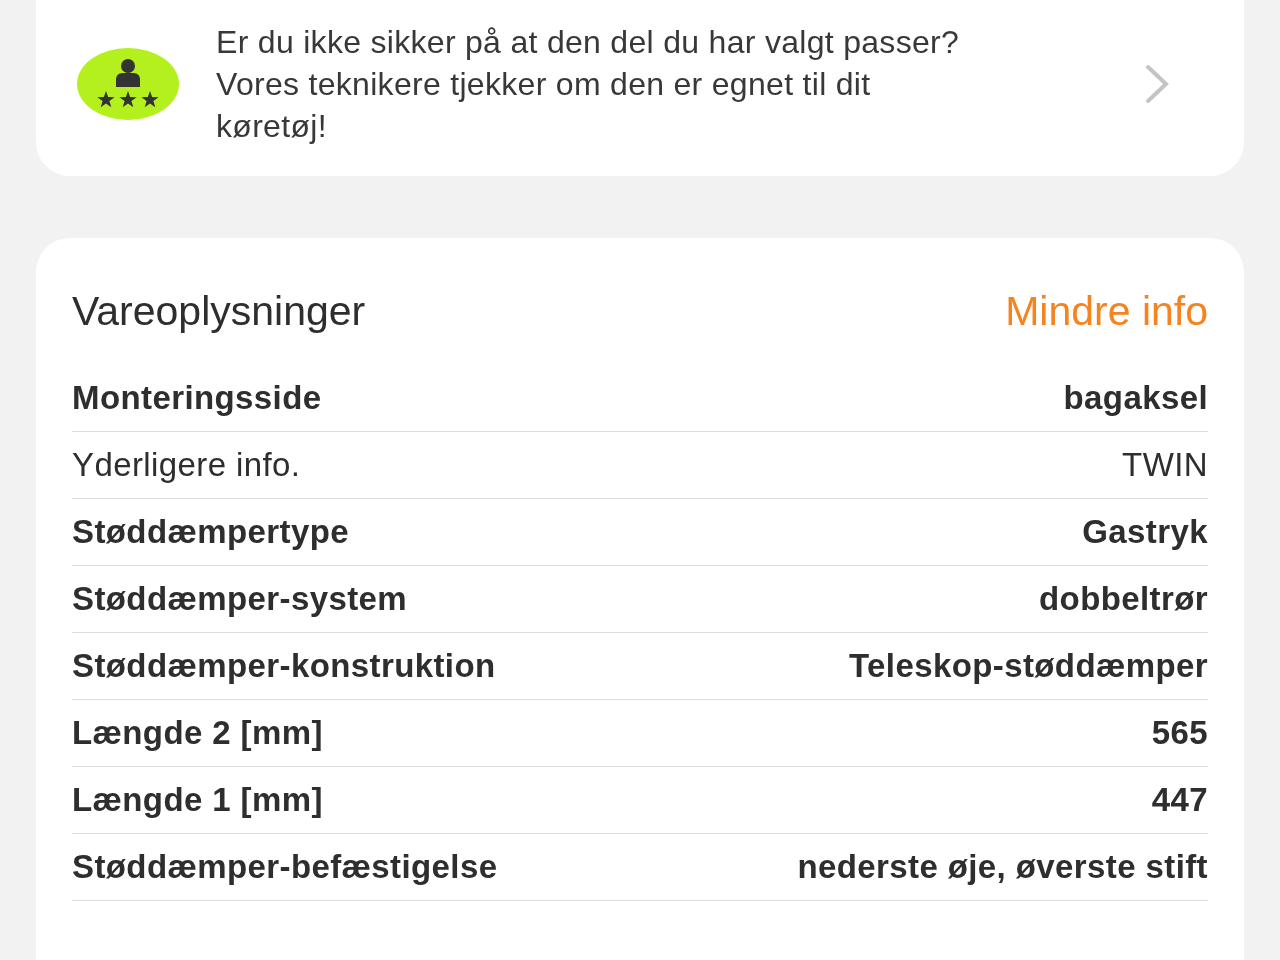 This screenshot has width=1280, height=960. Describe the element at coordinates (210, 532) in the screenshot. I see `attribute-label: Støddæmpertype` at that location.